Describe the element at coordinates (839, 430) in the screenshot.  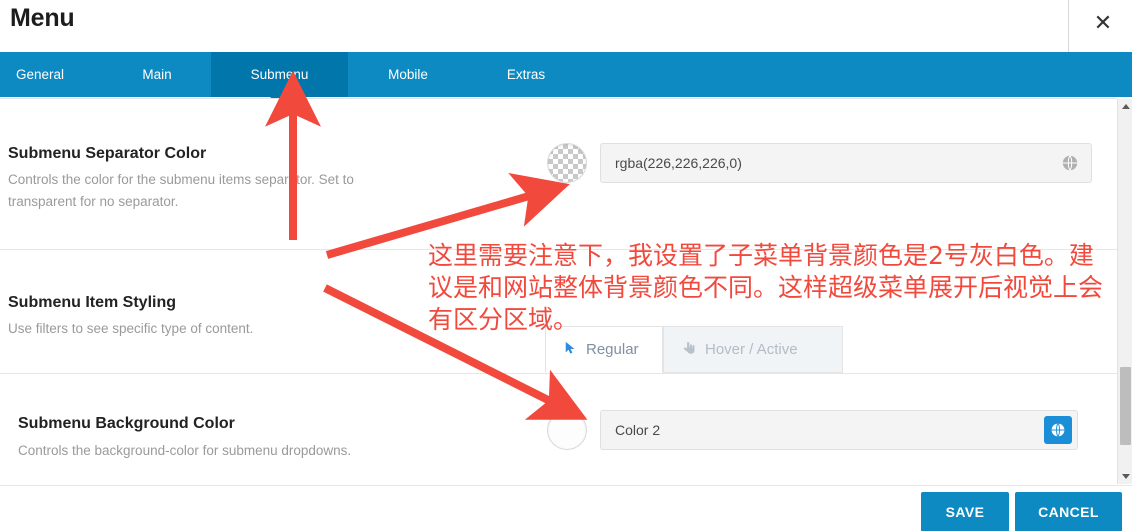
I see `background-color-input: Color 2` at that location.